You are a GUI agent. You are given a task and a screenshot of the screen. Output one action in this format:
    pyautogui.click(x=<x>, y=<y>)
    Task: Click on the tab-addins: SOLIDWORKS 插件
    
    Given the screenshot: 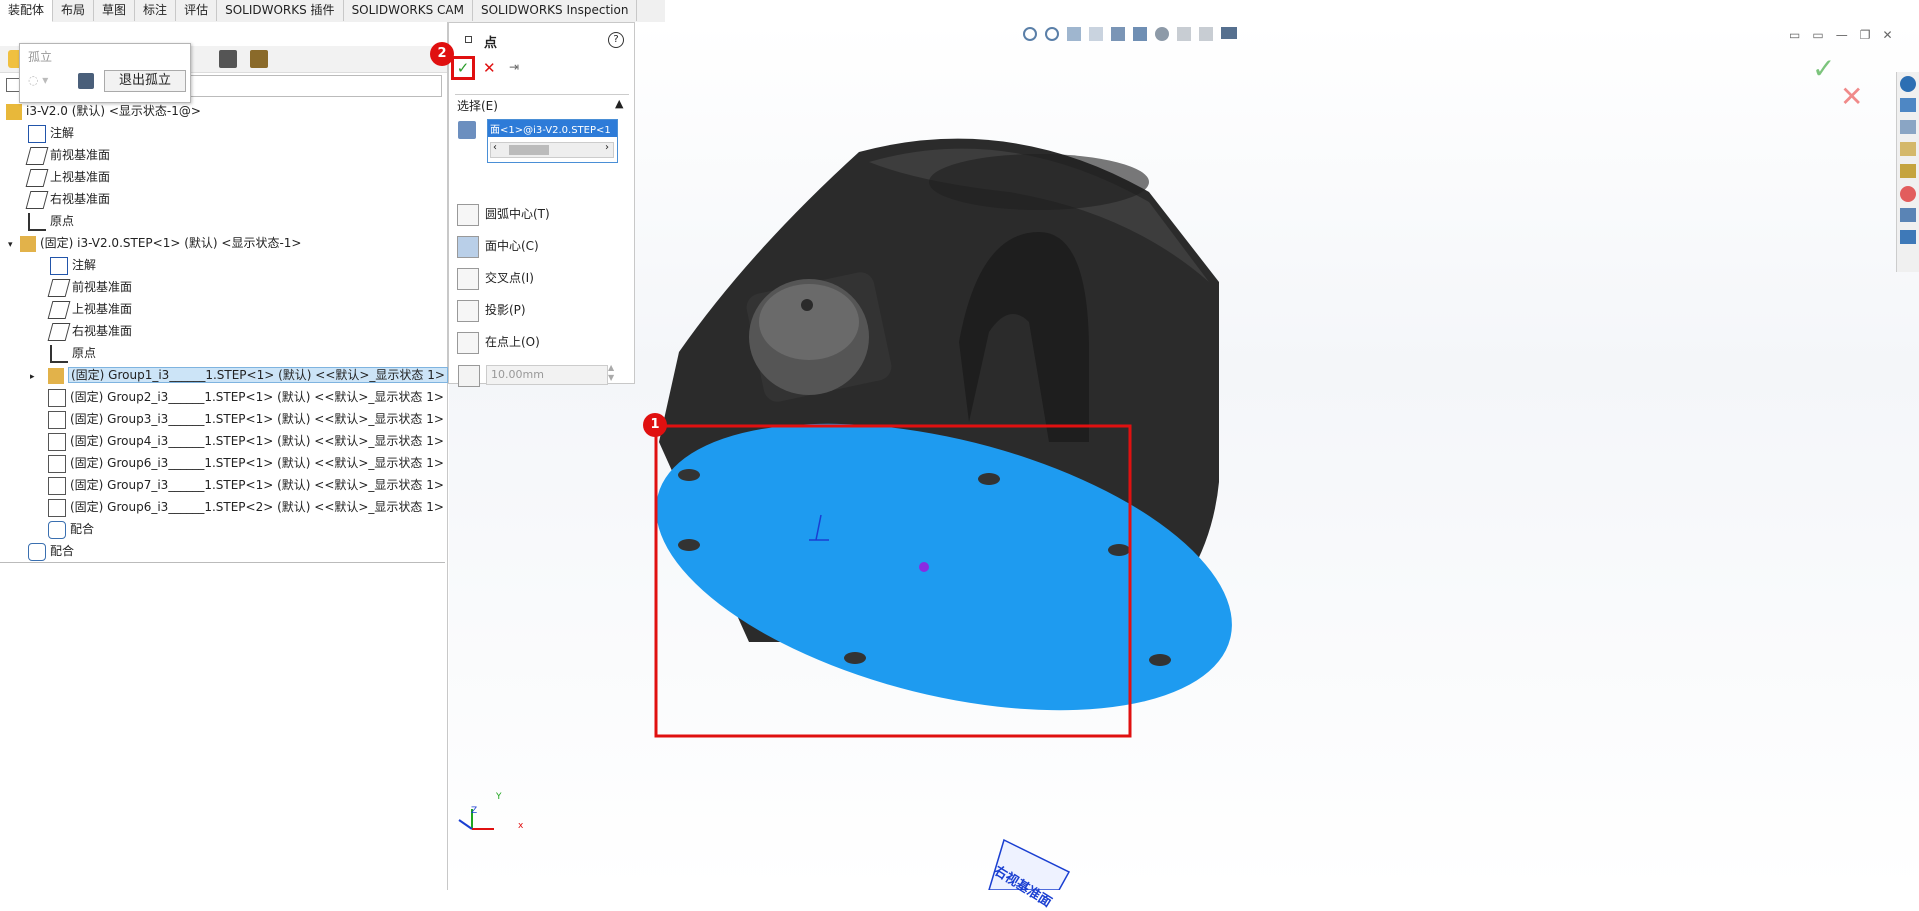 What is the action you would take?
    pyautogui.click(x=280, y=10)
    